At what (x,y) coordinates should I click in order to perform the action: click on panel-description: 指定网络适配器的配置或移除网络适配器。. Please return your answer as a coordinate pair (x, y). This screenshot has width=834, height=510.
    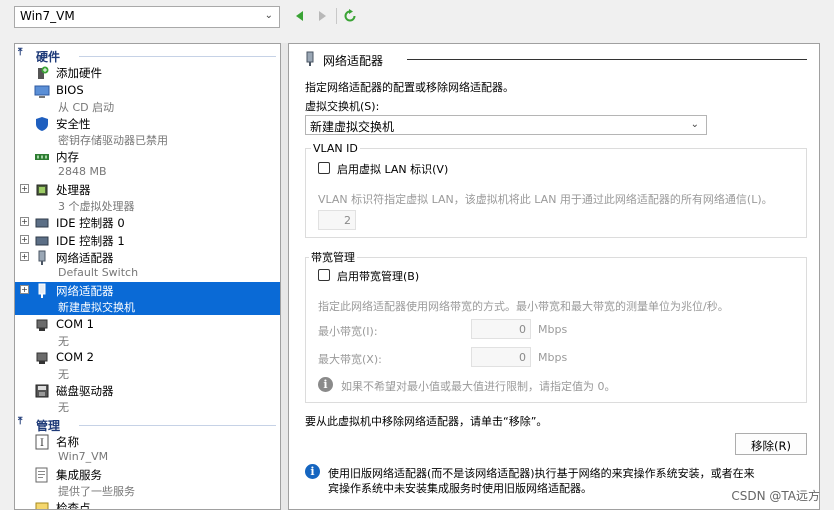
    Looking at the image, I should click on (409, 87).